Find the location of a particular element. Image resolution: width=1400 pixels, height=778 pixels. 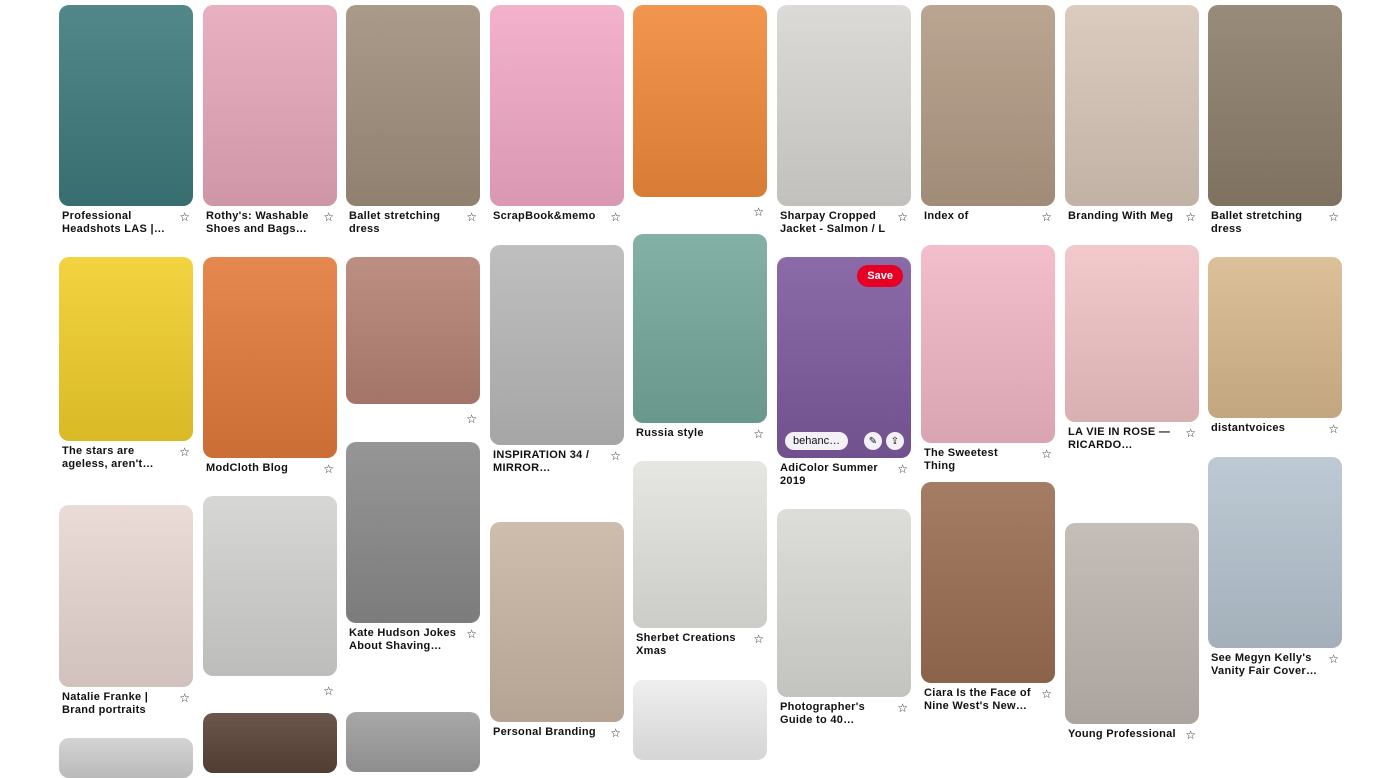

pin-image: Save behanc… ✎ ⇪ is located at coordinates (844, 357).